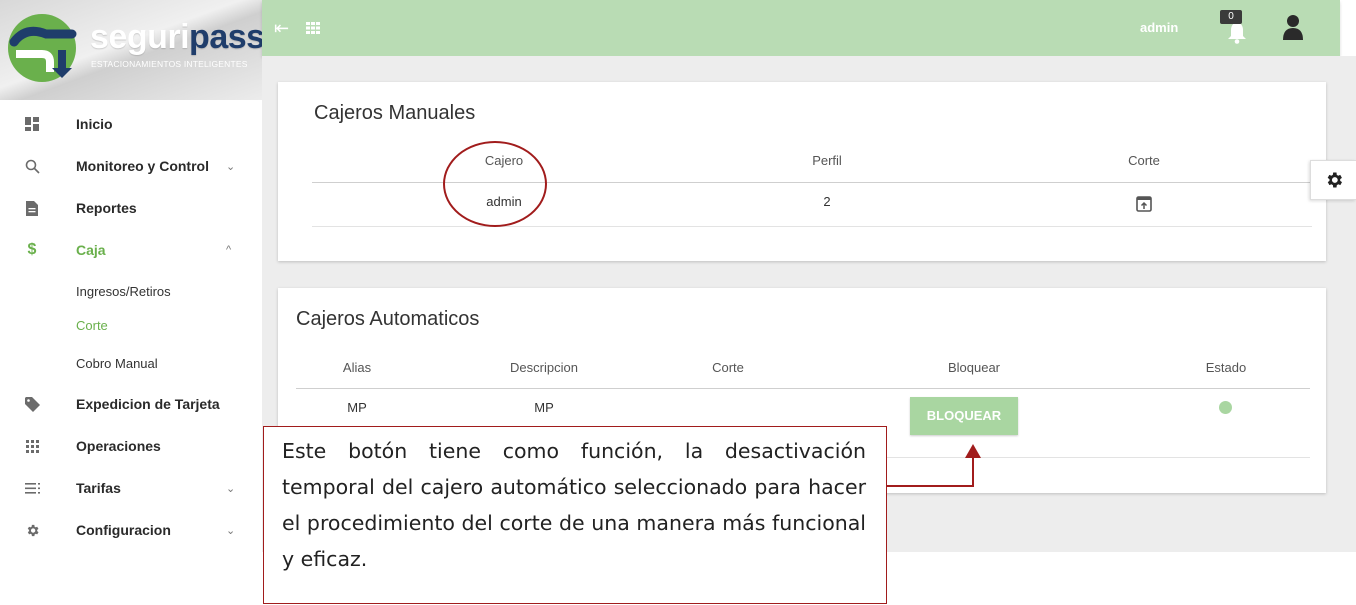 Image resolution: width=1356 pixels, height=605 pixels. What do you see at coordinates (229, 250) in the screenshot?
I see `chevron-up-icon: ^` at bounding box center [229, 250].